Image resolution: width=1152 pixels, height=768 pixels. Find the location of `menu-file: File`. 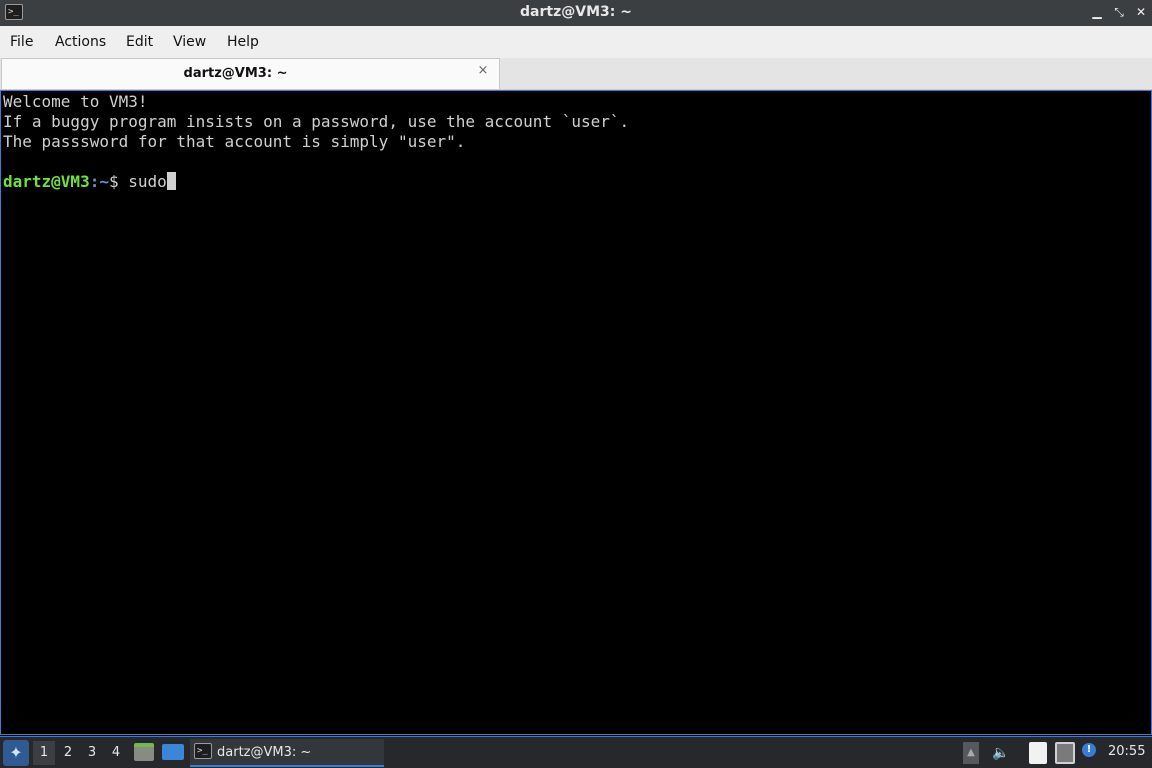

menu-file: File is located at coordinates (21, 42).